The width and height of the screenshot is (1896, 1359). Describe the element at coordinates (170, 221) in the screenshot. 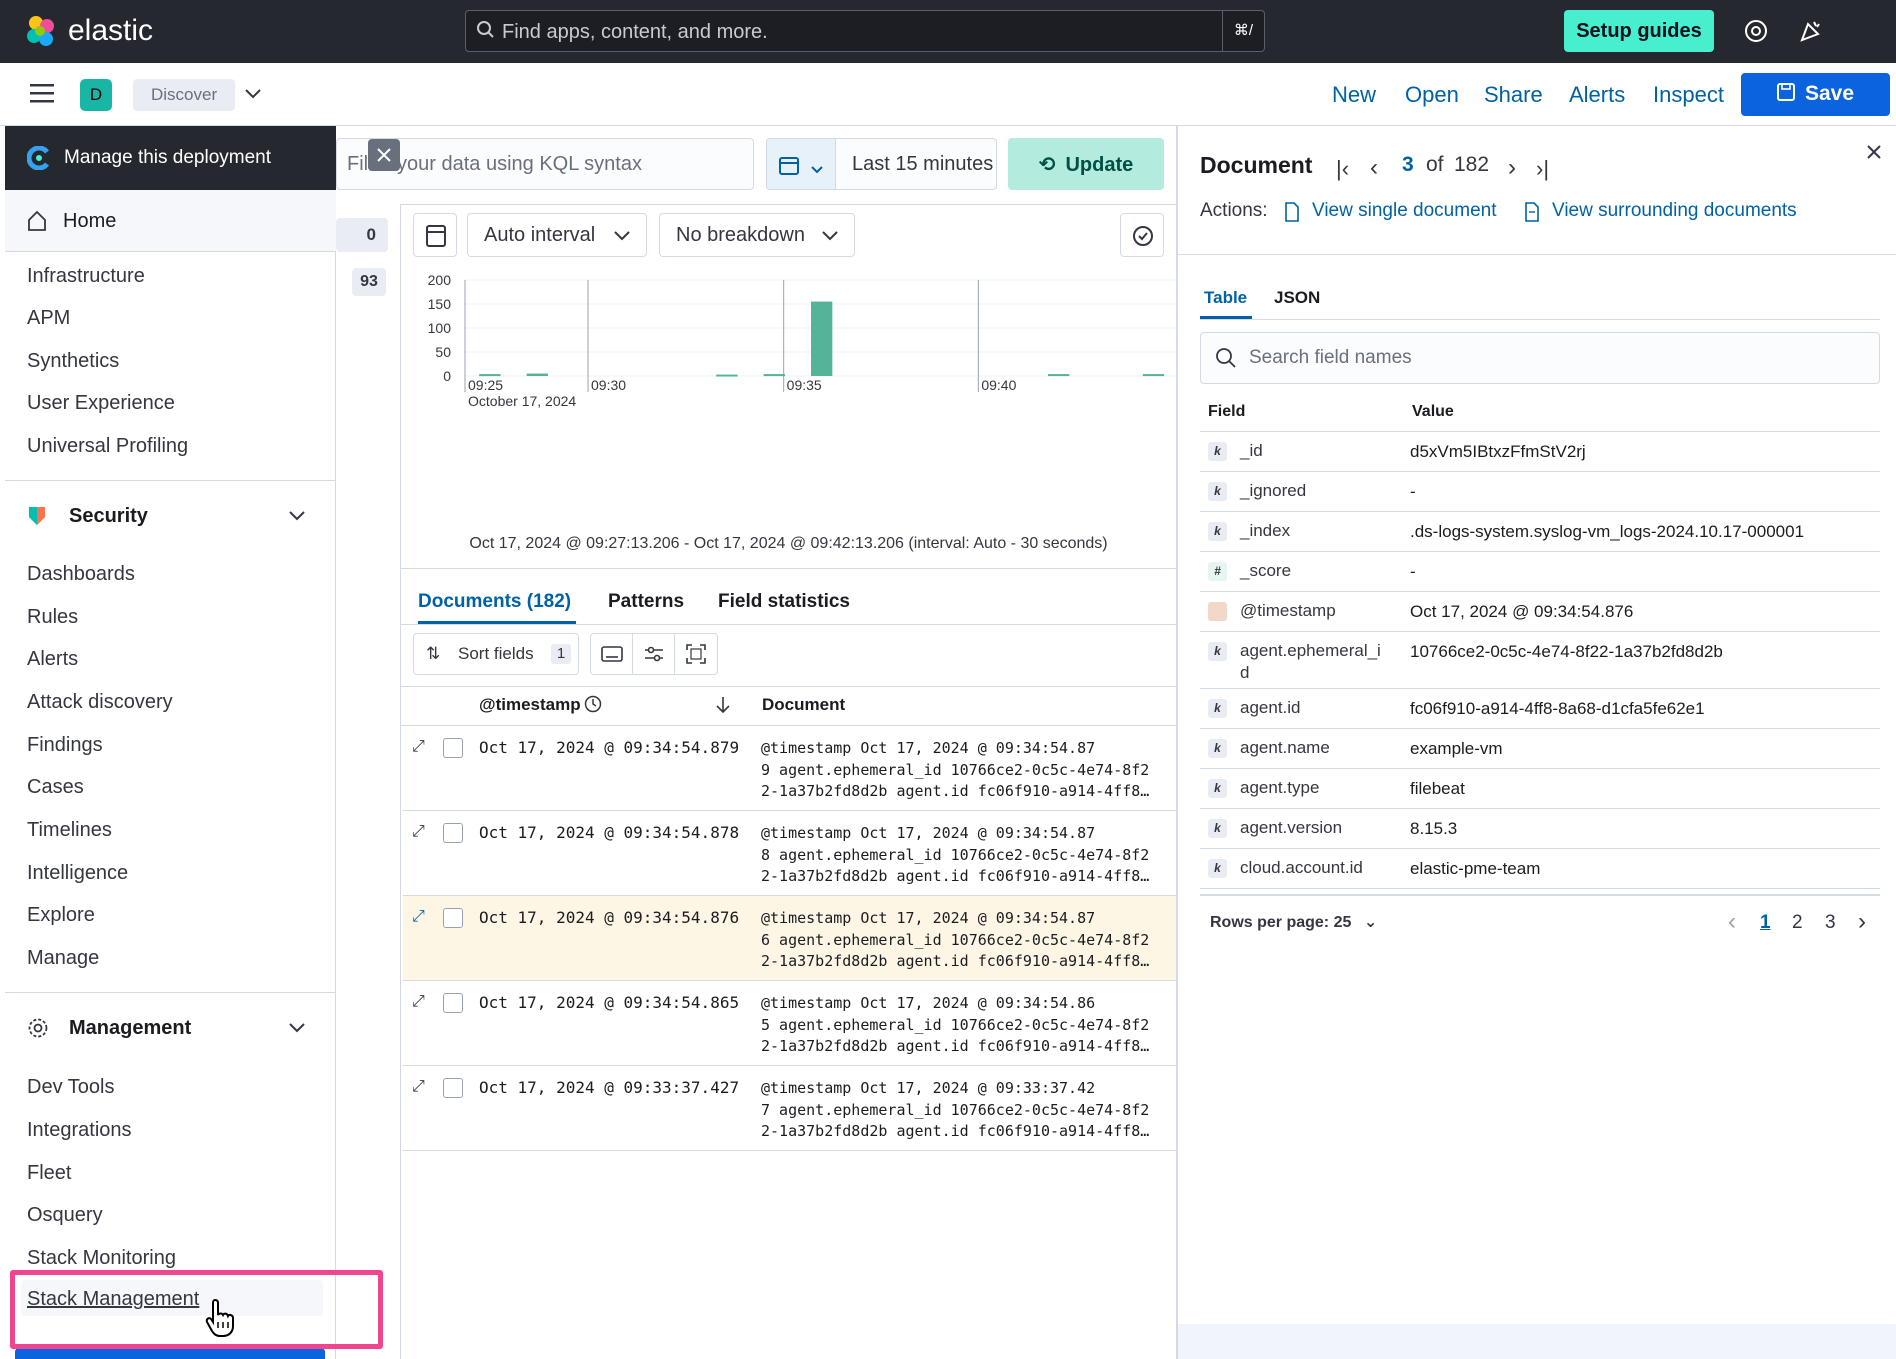

I see `nav-home: Home` at that location.